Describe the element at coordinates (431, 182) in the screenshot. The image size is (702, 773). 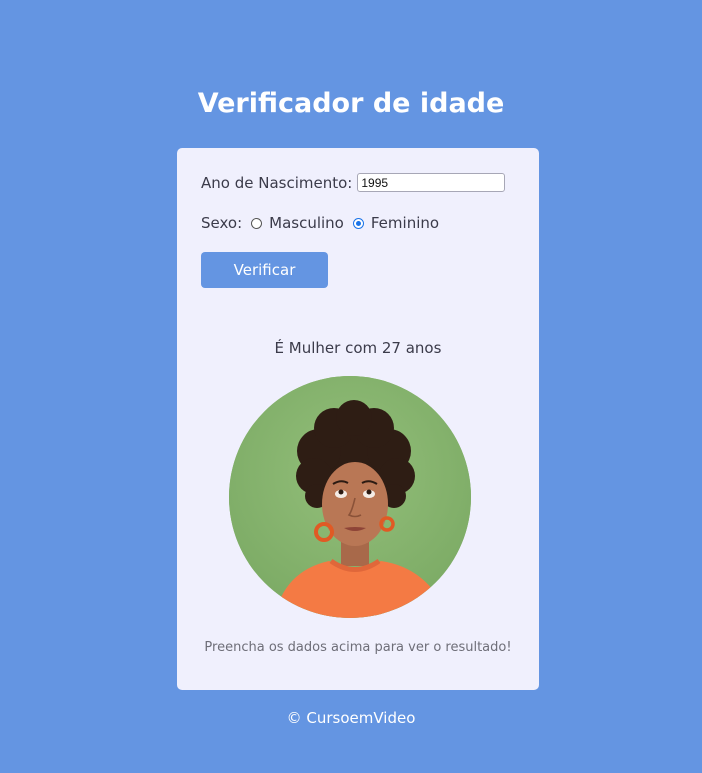
I see `year-input: 1995` at that location.